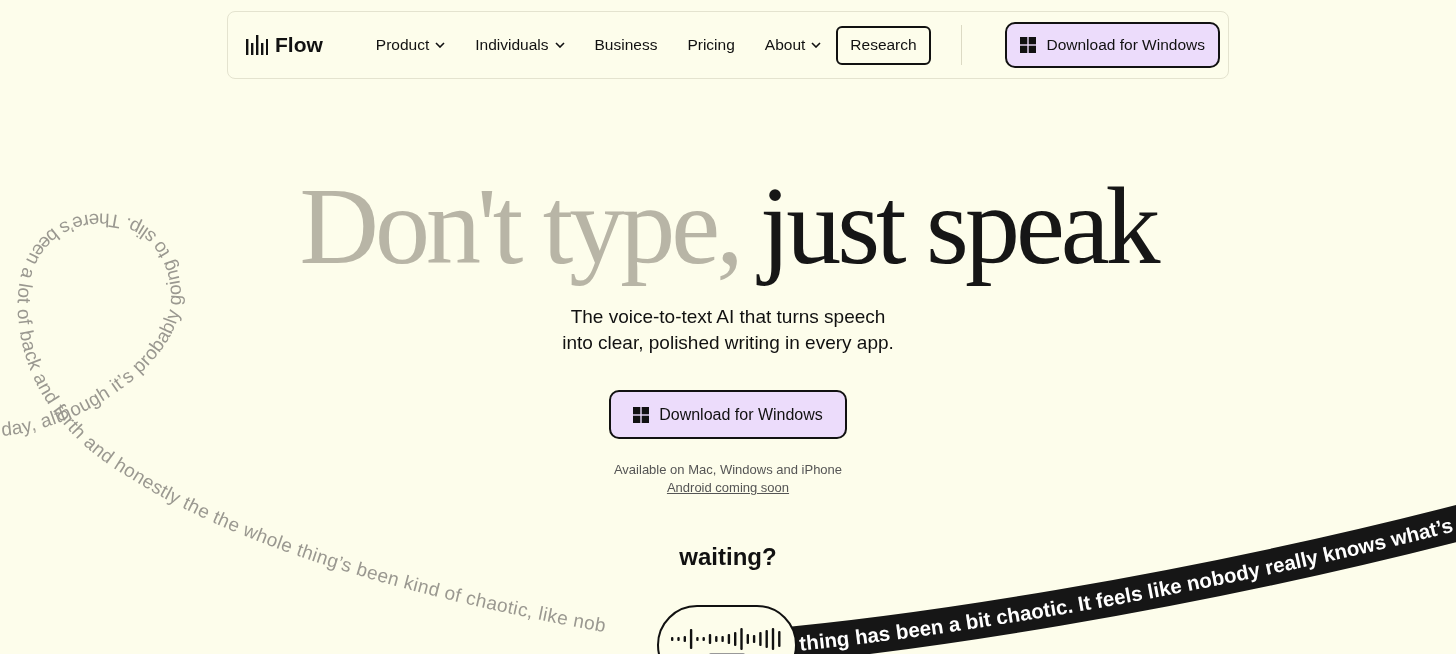 This screenshot has width=1456, height=654. I want to click on bars-logo-icon, so click(257, 45).